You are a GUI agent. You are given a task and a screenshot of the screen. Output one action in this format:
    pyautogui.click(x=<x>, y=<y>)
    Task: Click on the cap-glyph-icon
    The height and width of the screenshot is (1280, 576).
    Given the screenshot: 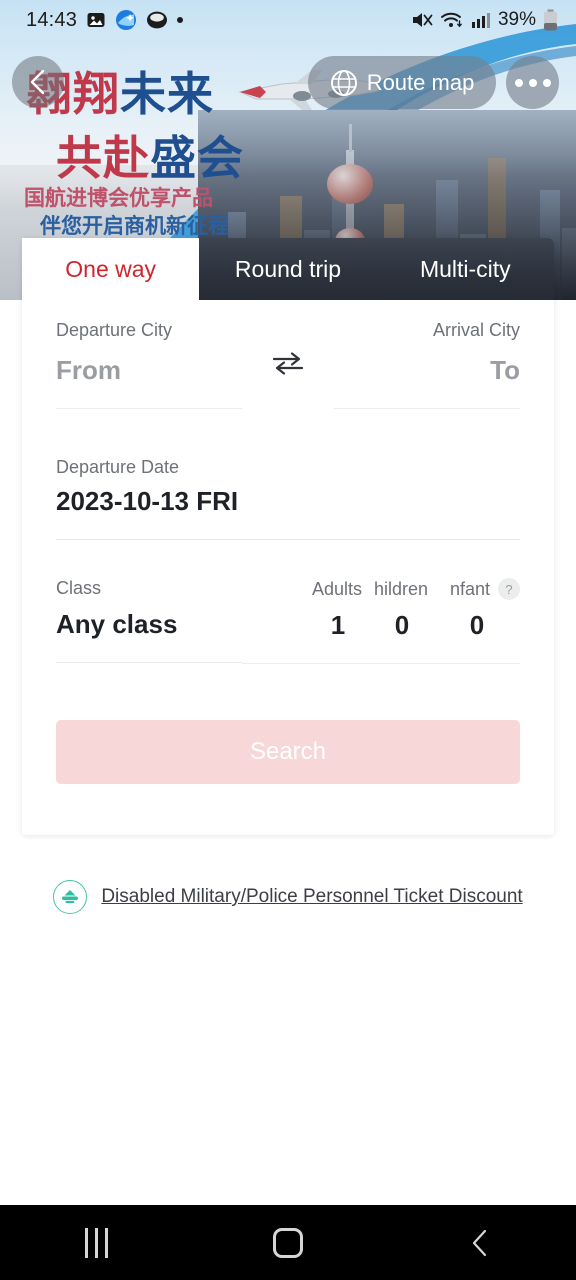 What is the action you would take?
    pyautogui.click(x=70, y=896)
    